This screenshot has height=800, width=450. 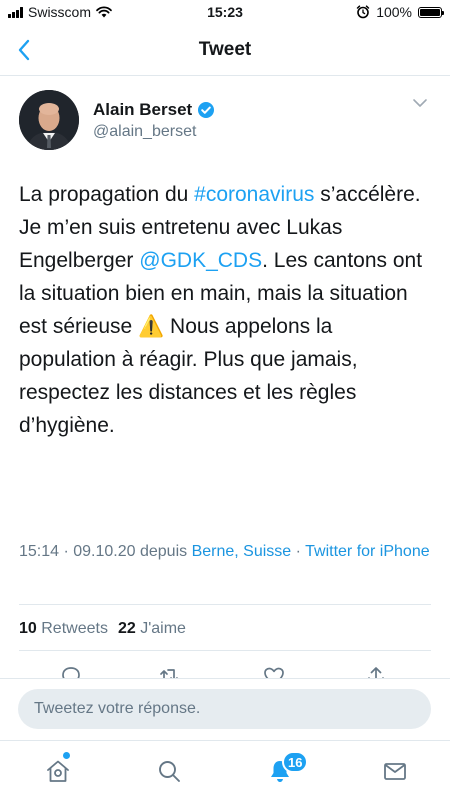 I want to click on status-right: 100%, so click(x=400, y=12).